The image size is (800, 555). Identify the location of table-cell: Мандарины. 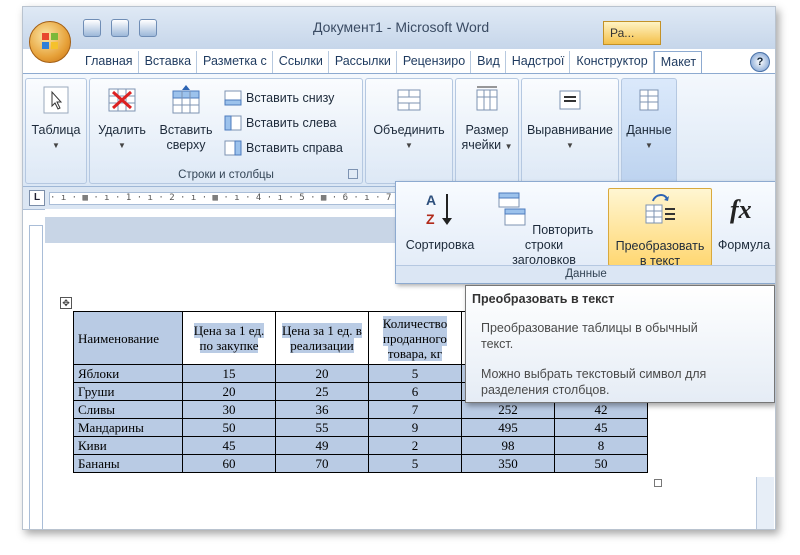
(128, 427).